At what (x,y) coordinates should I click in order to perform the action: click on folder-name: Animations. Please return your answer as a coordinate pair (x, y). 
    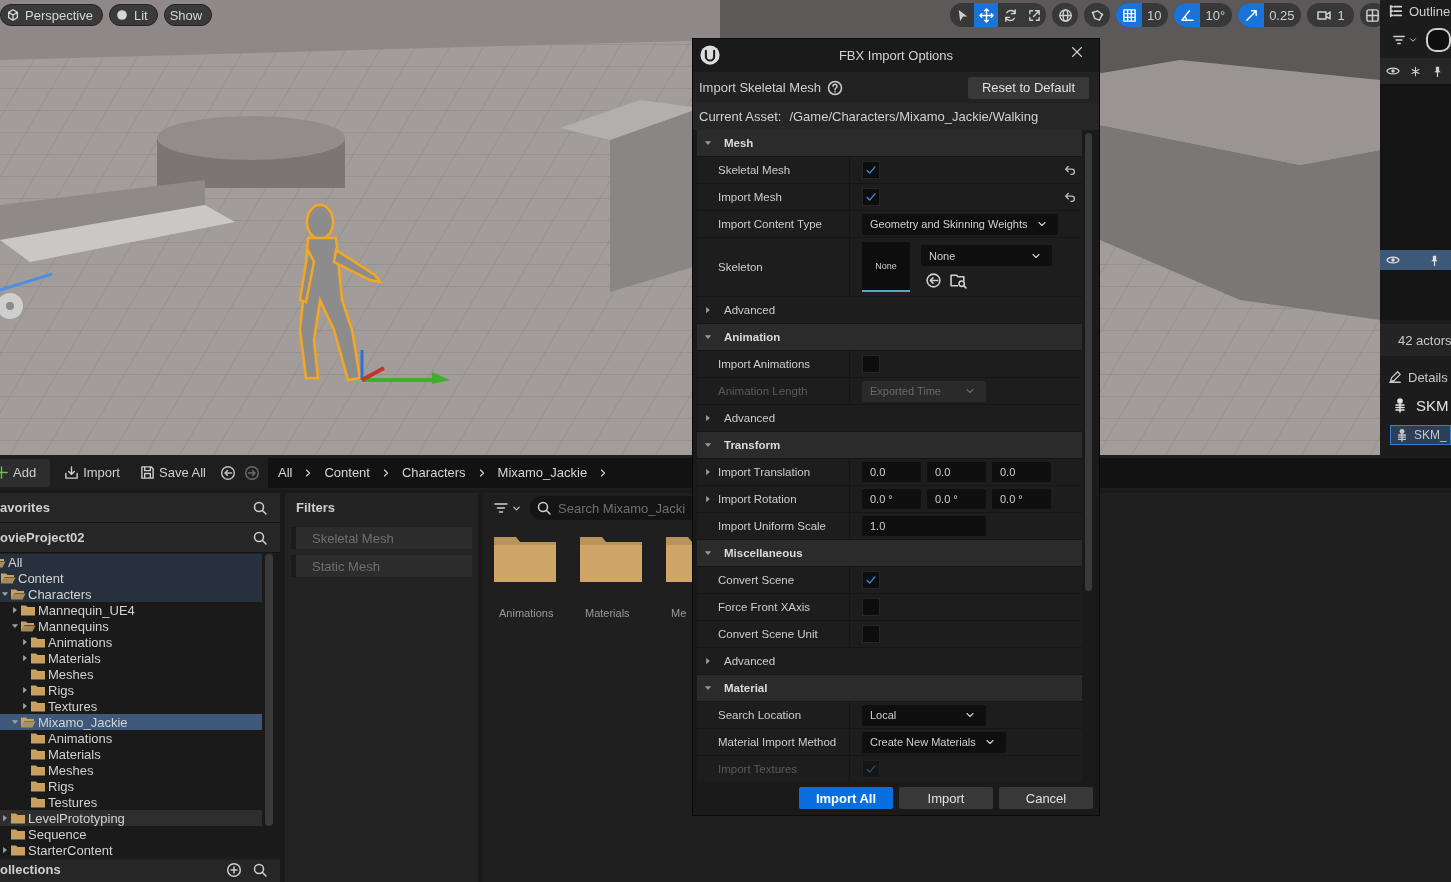
    Looking at the image, I should click on (80, 642).